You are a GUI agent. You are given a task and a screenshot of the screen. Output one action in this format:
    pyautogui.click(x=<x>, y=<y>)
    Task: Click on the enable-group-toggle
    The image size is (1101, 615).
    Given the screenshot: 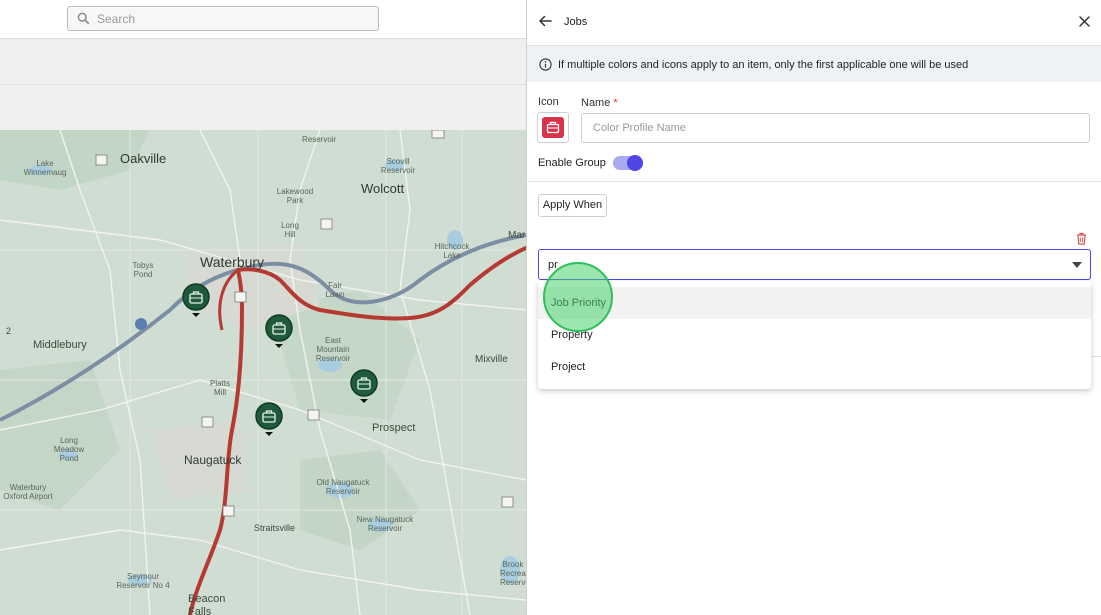 What is the action you would take?
    pyautogui.click(x=628, y=163)
    